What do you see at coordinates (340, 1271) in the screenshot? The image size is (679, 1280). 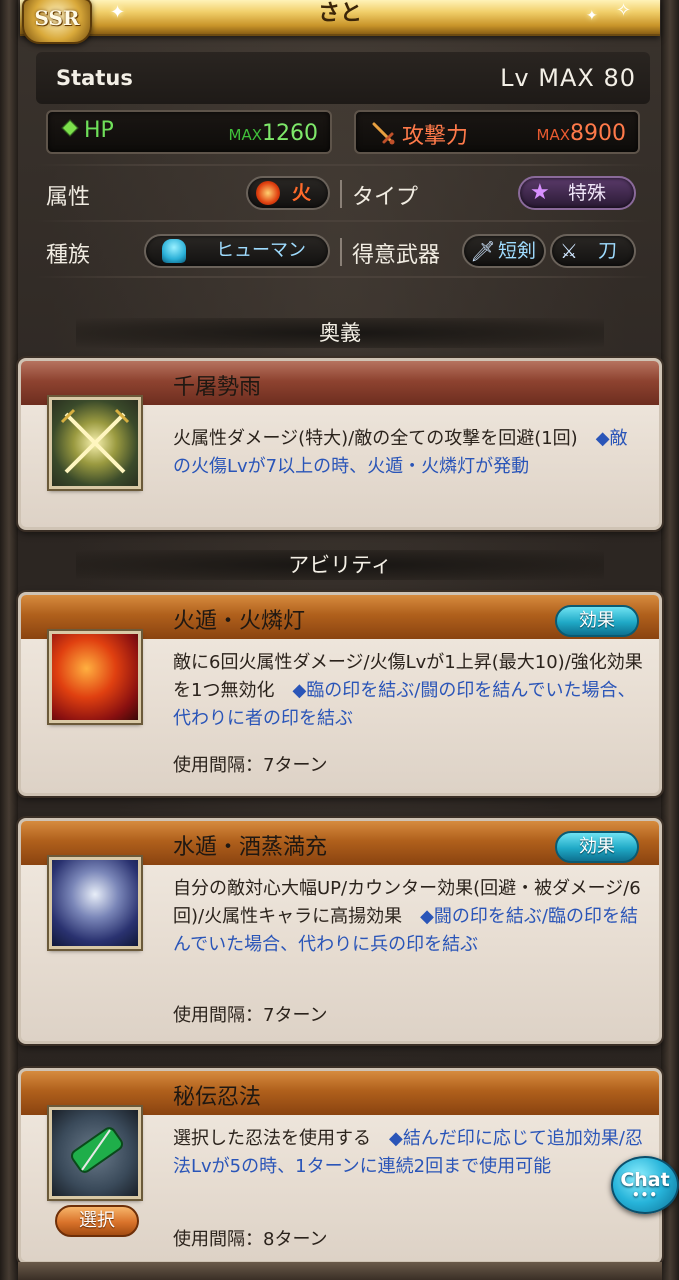 I see `bottom-panel-edge` at bounding box center [340, 1271].